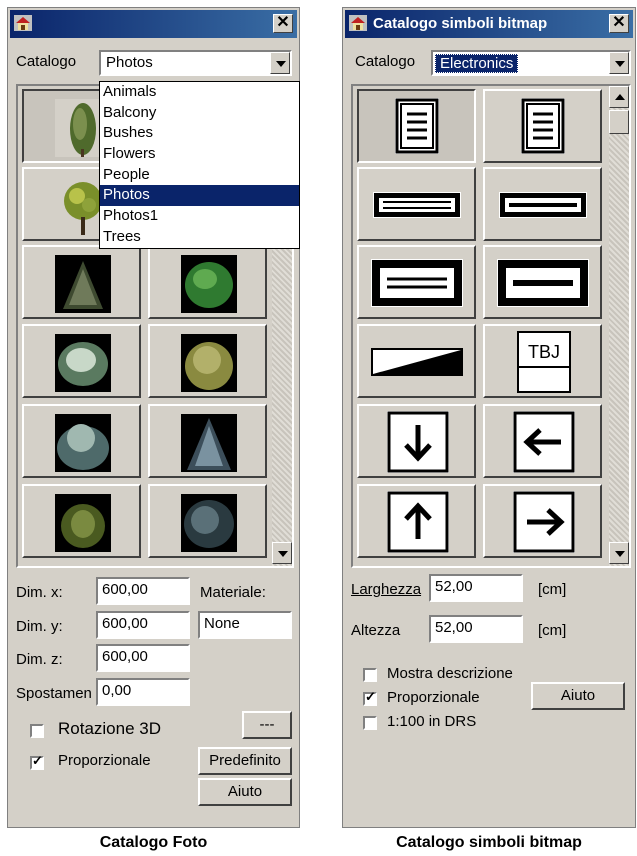  What do you see at coordinates (199, 113) in the screenshot?
I see `dropdown-option: Balcony` at bounding box center [199, 113].